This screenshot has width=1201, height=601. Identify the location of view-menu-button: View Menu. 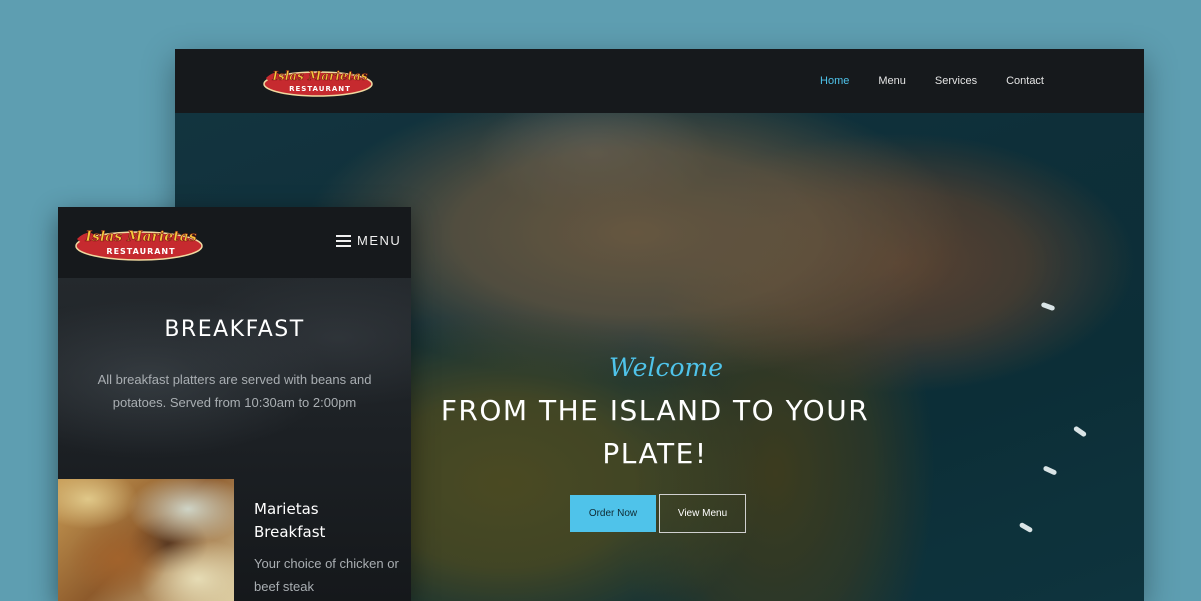
(702, 513).